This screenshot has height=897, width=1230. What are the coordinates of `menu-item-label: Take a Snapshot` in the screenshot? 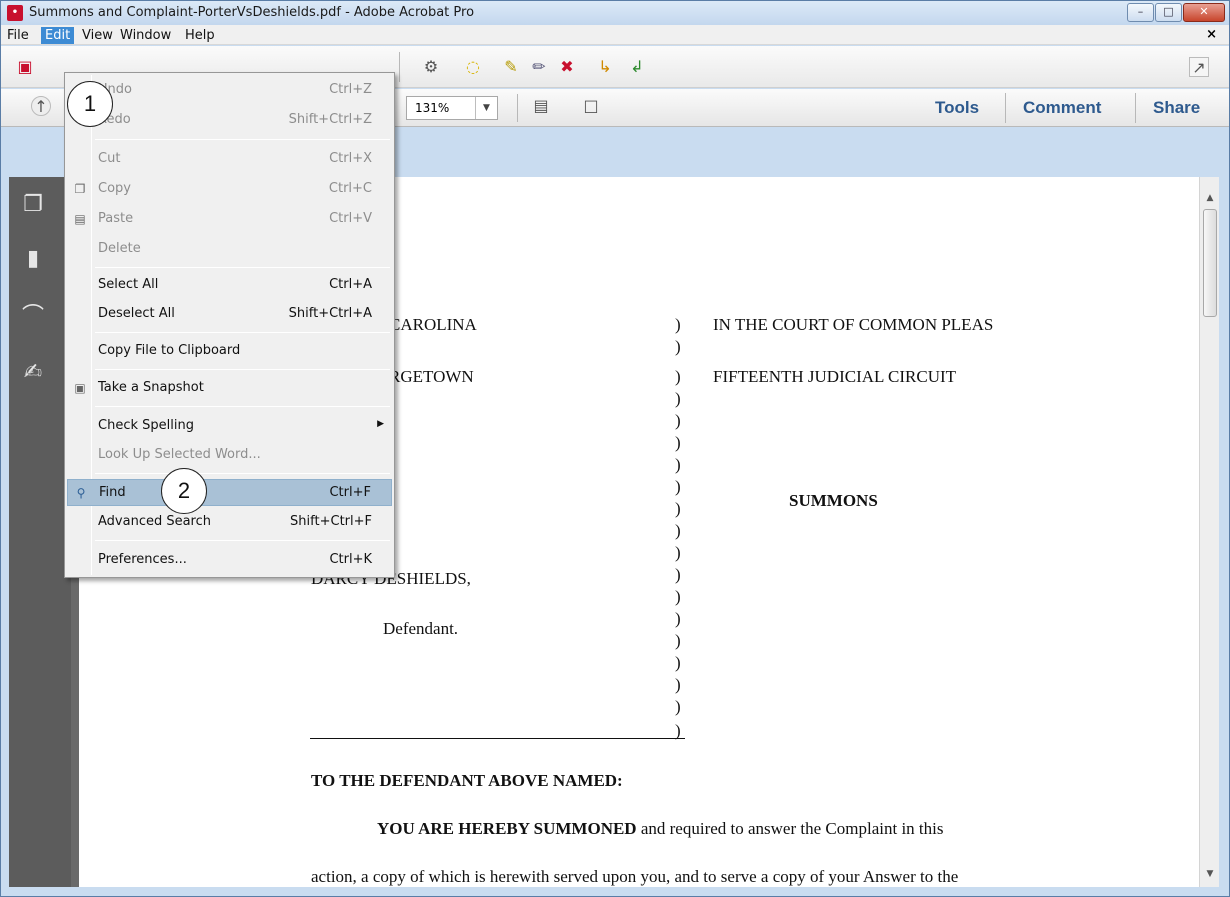 It's located at (151, 387).